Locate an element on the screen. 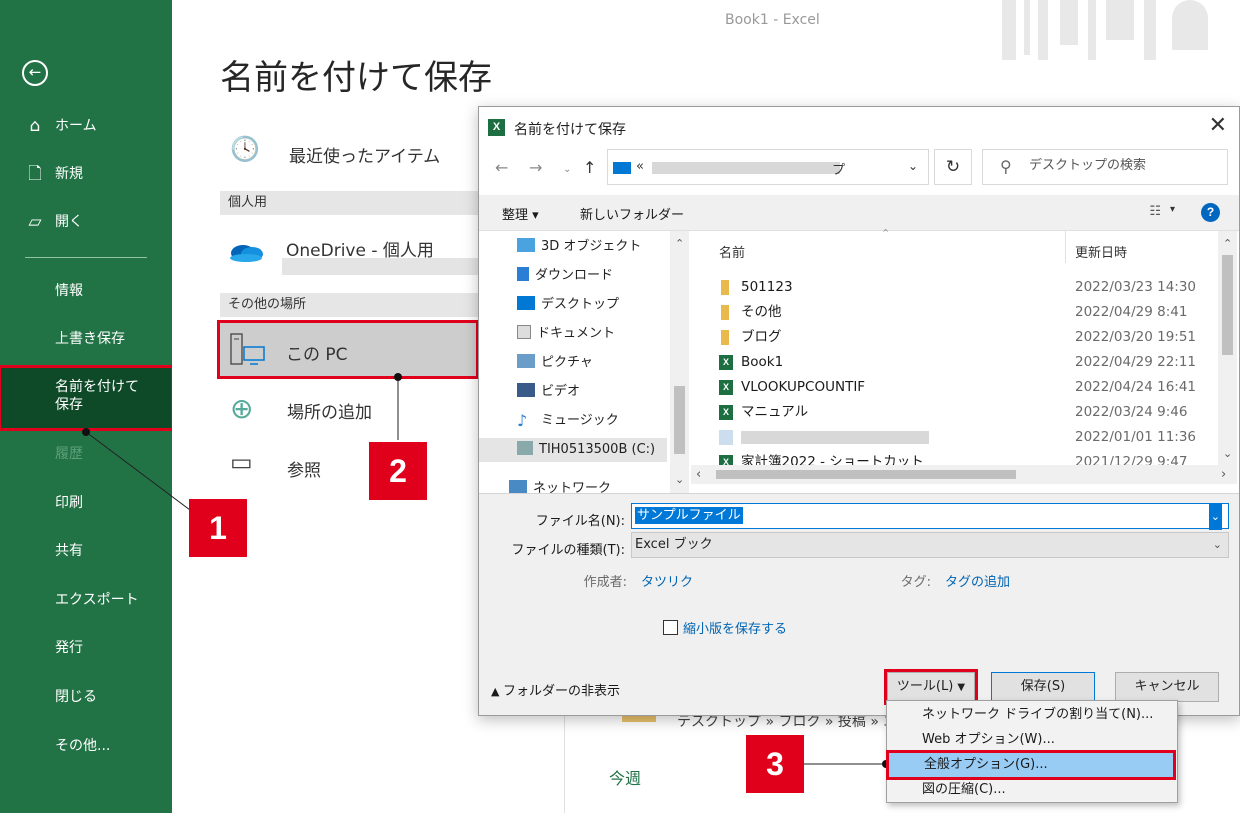 The width and height of the screenshot is (1240, 813). tree-item-network: ネットワーク is located at coordinates (560, 485).